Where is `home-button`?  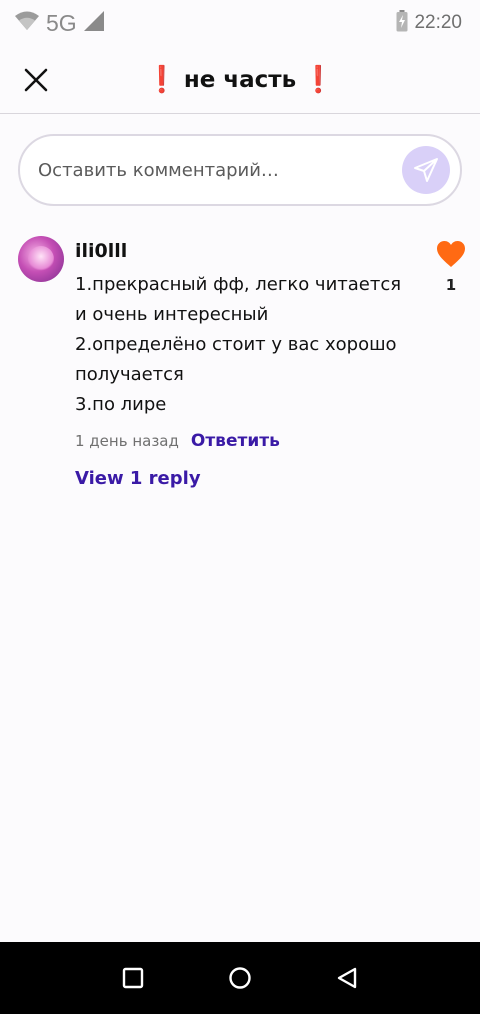
home-button is located at coordinates (240, 978).